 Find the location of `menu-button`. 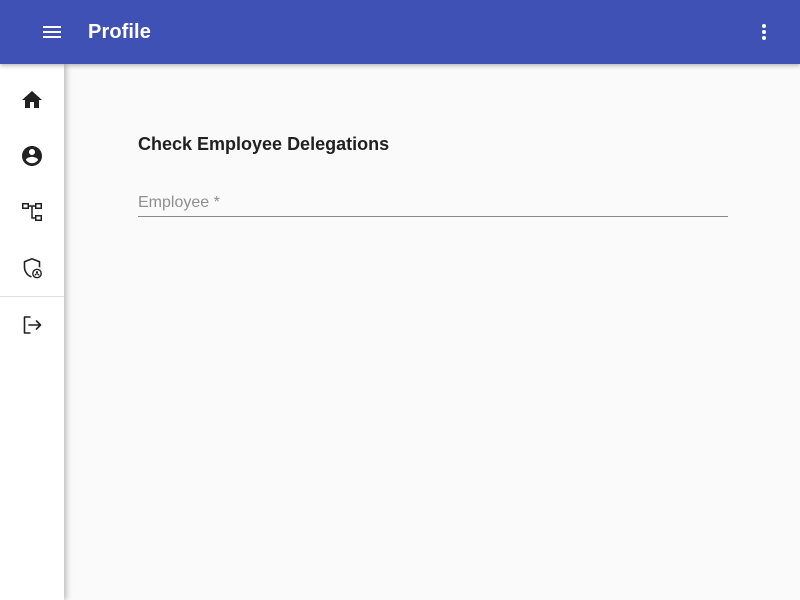

menu-button is located at coordinates (52, 32).